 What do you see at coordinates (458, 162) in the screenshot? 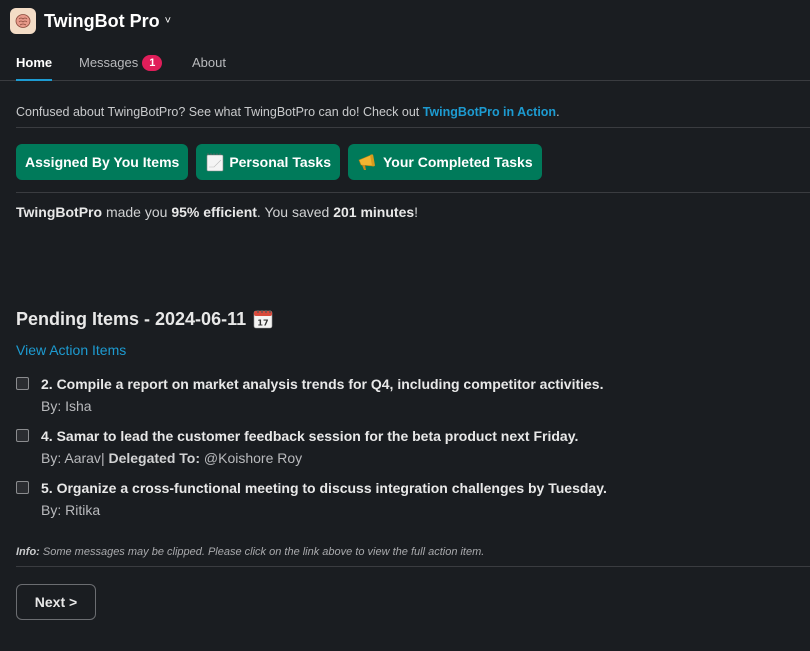
I see `completed-label: Your Completed Tasks` at bounding box center [458, 162].